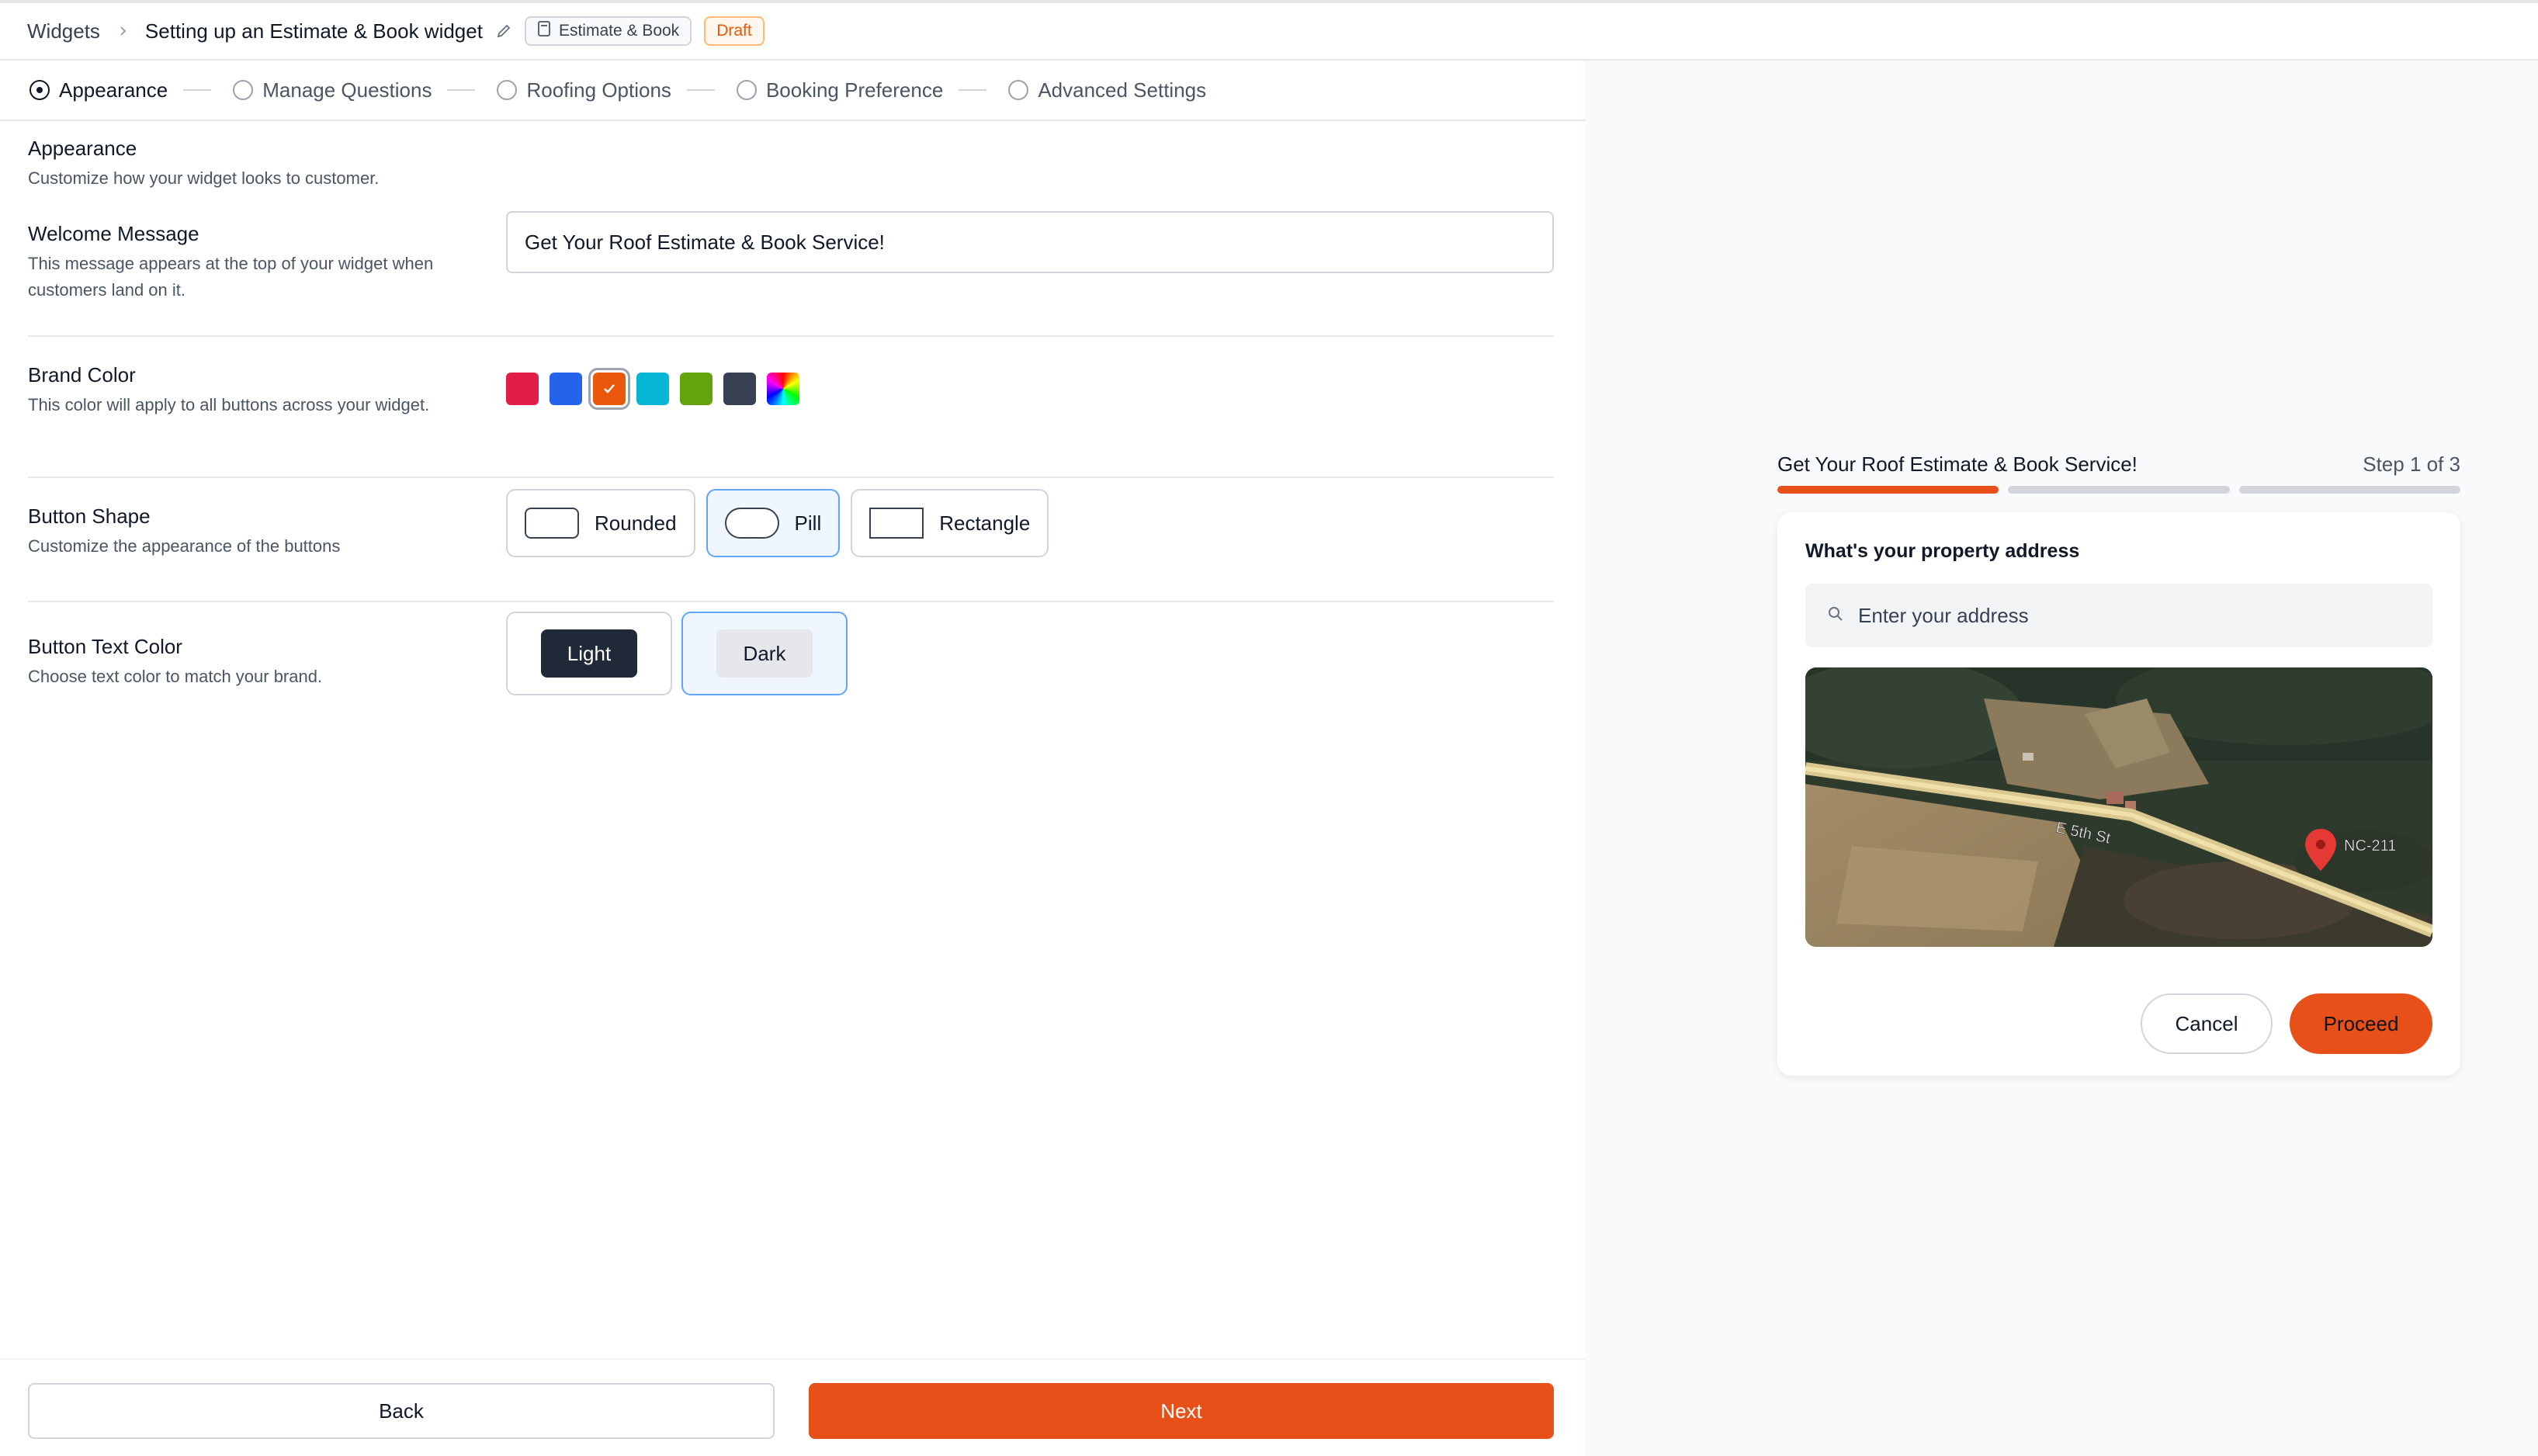 This screenshot has width=2538, height=1456. I want to click on color-swatches, so click(652, 389).